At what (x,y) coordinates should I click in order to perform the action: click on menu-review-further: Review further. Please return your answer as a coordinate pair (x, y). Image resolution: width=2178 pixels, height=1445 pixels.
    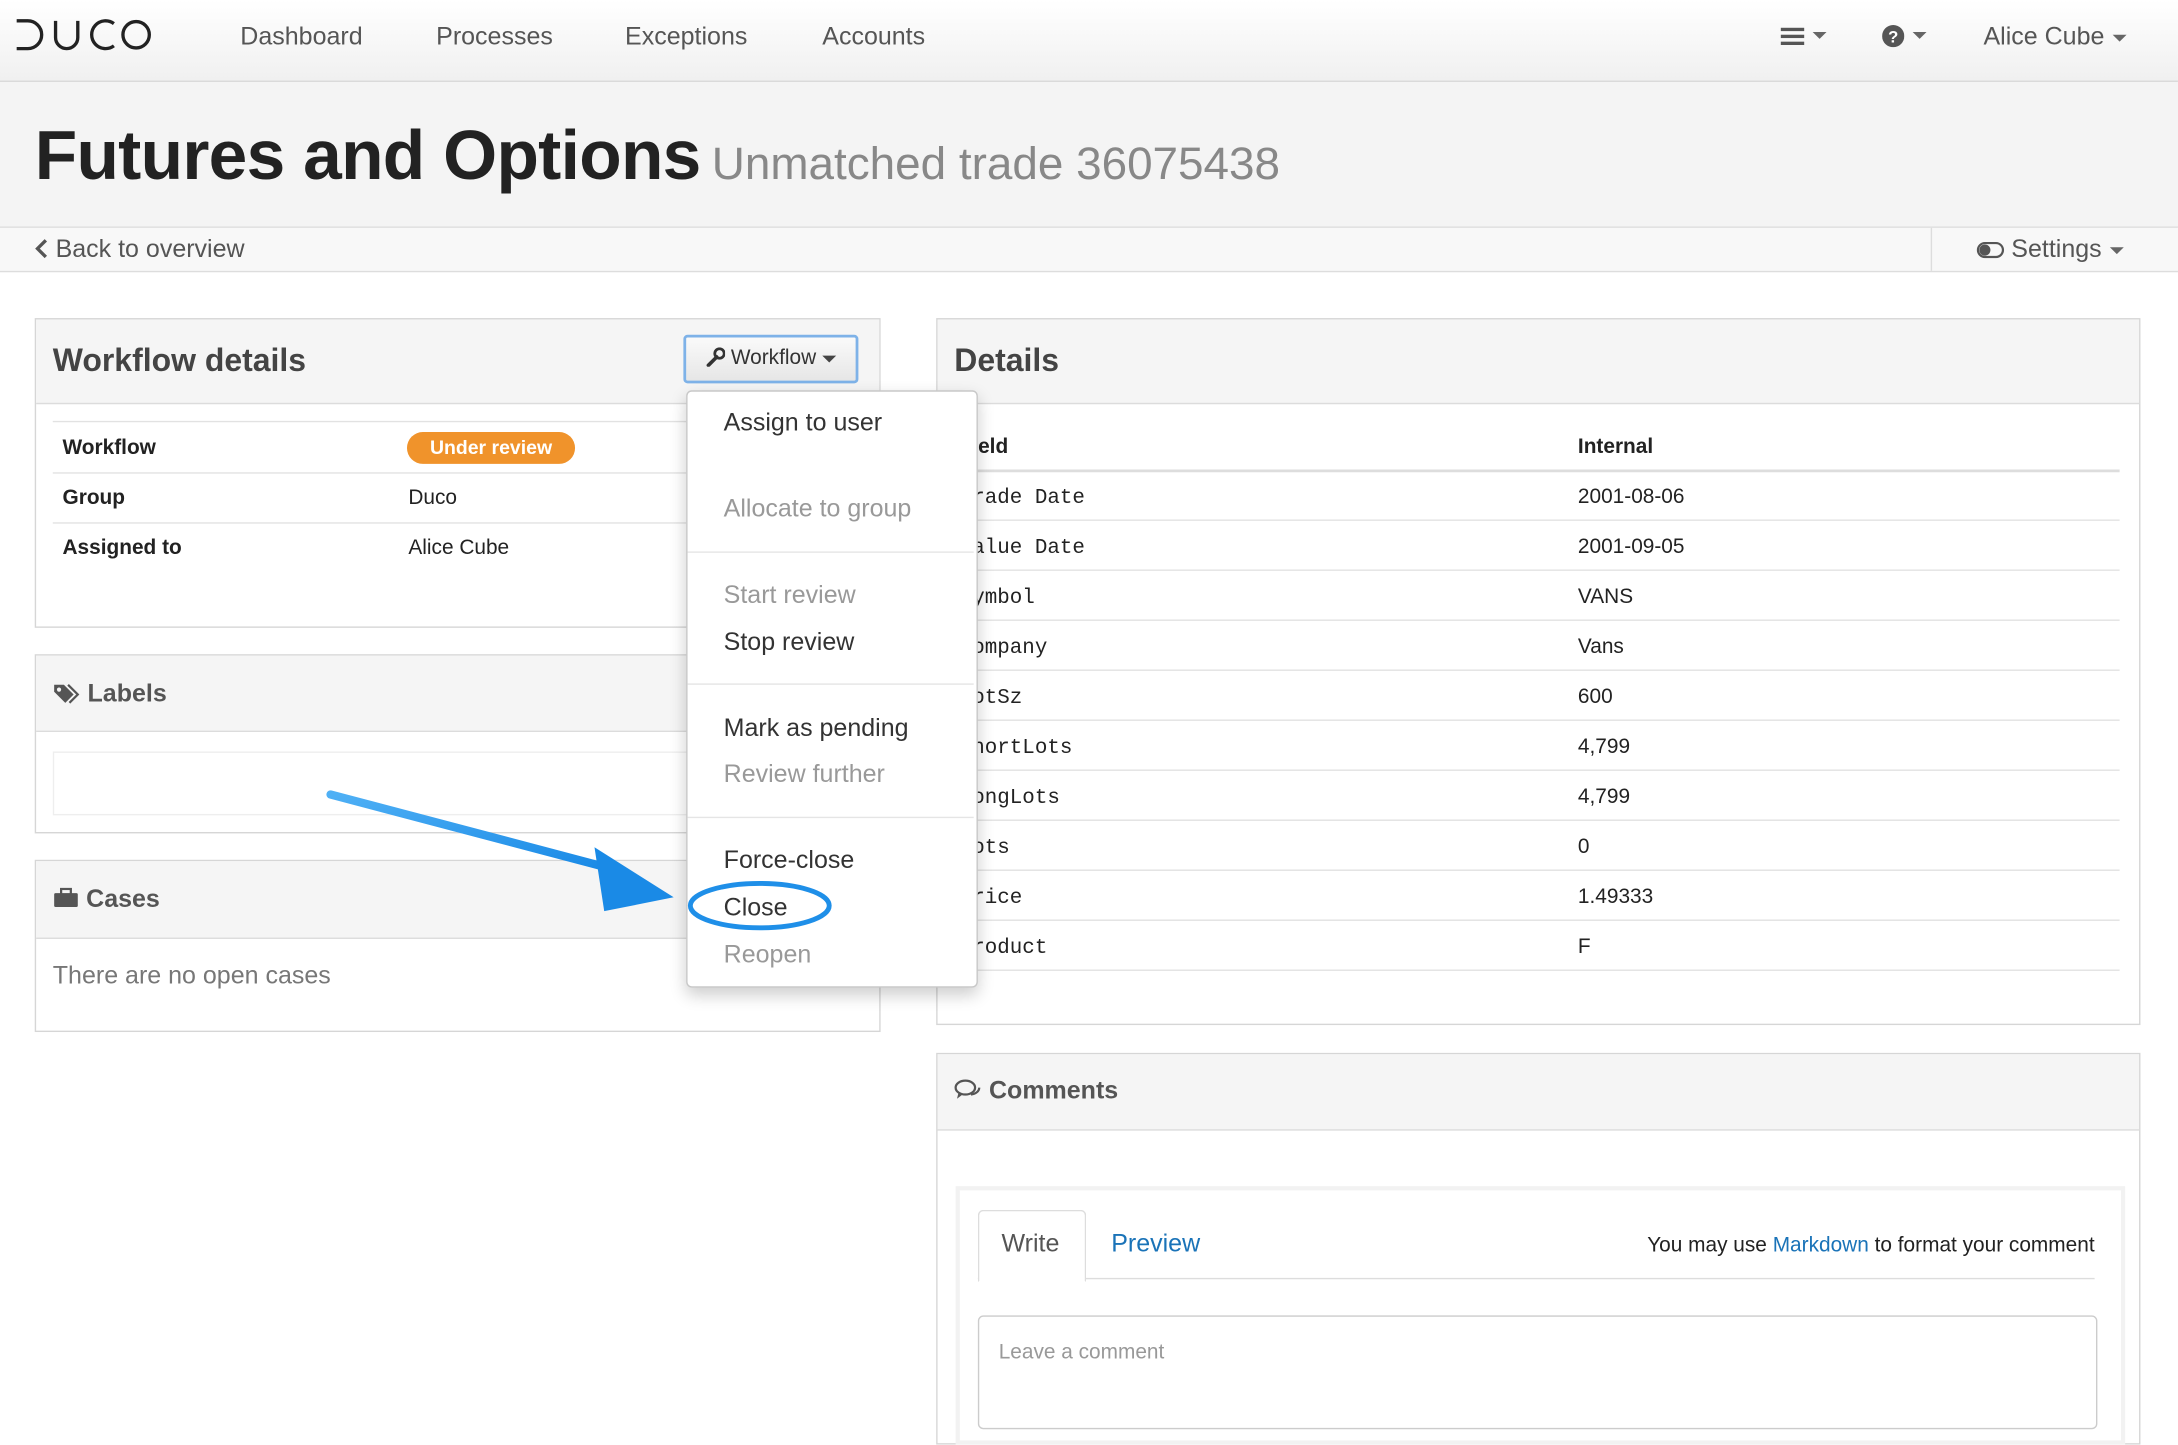
    Looking at the image, I should click on (804, 774).